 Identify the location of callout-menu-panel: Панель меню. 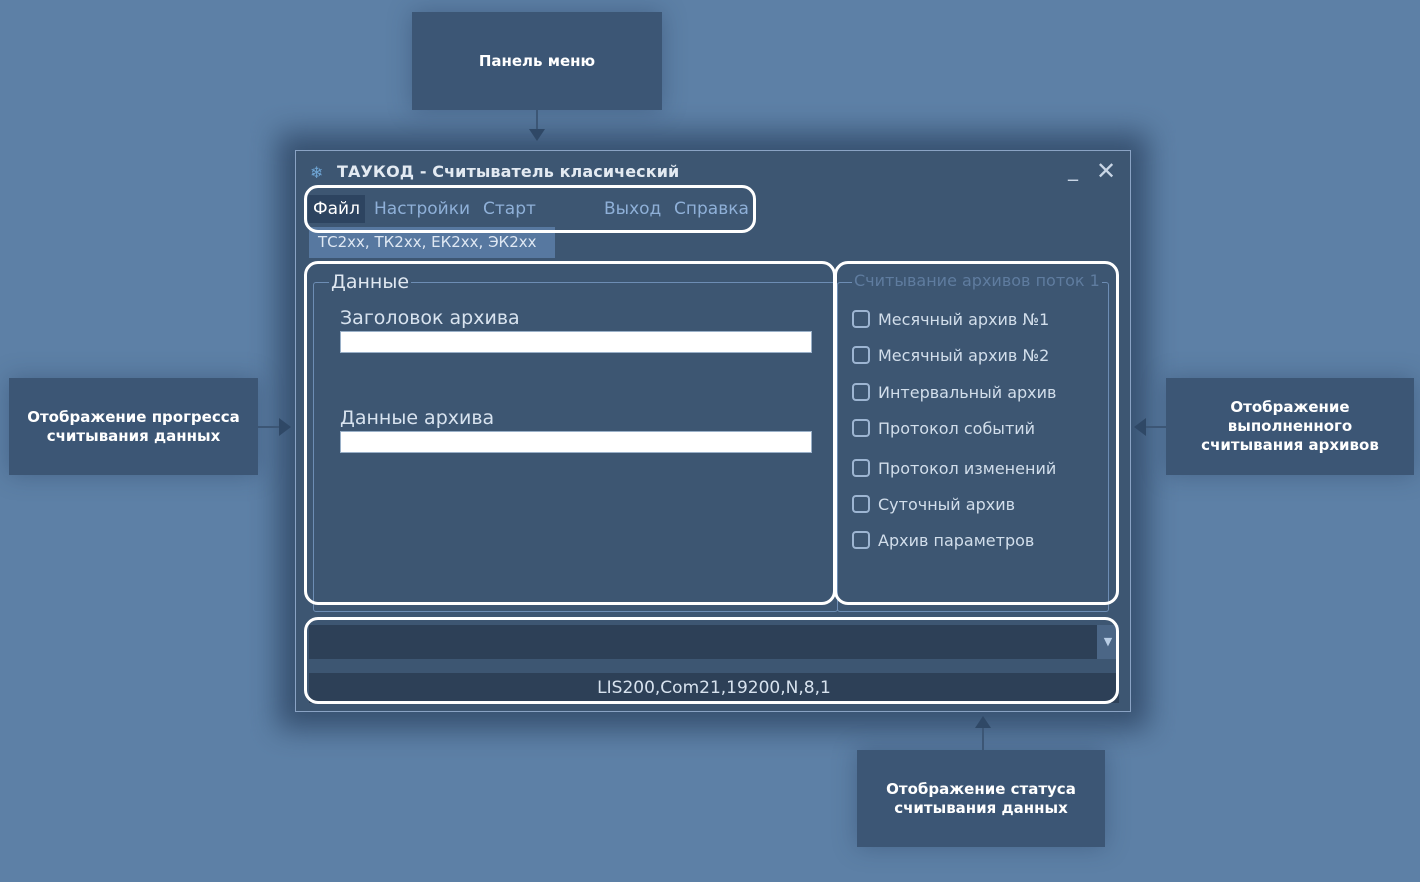
(537, 61).